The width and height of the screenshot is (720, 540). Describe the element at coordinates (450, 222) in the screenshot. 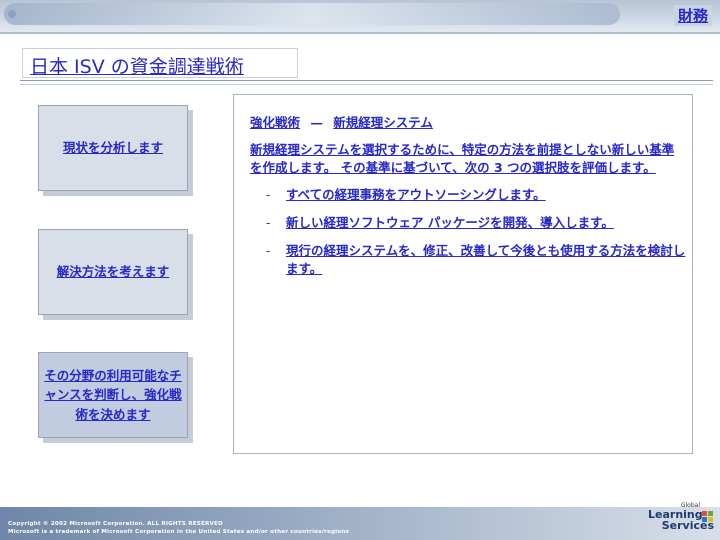

I see `option-new-software-link: 新しい経理ソフトウェア パッケージを開発、導入します。` at that location.